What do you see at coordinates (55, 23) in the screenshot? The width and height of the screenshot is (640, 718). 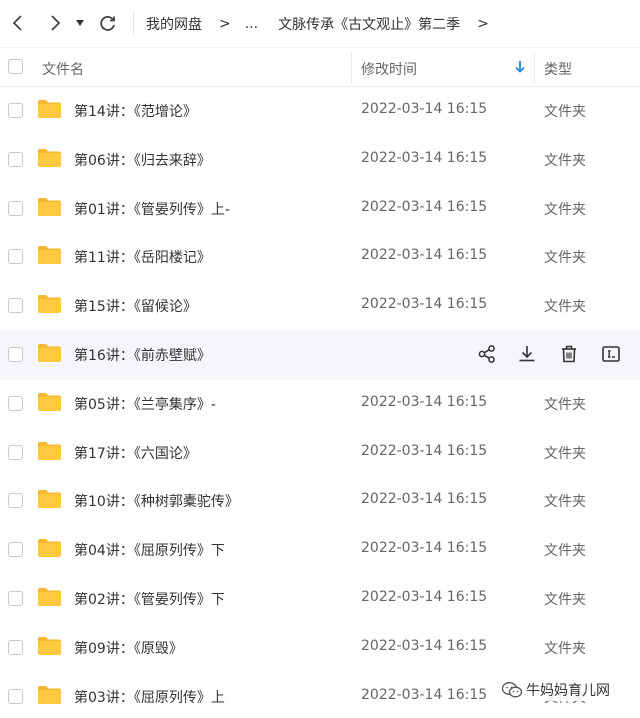 I see `chevron-right-icon` at bounding box center [55, 23].